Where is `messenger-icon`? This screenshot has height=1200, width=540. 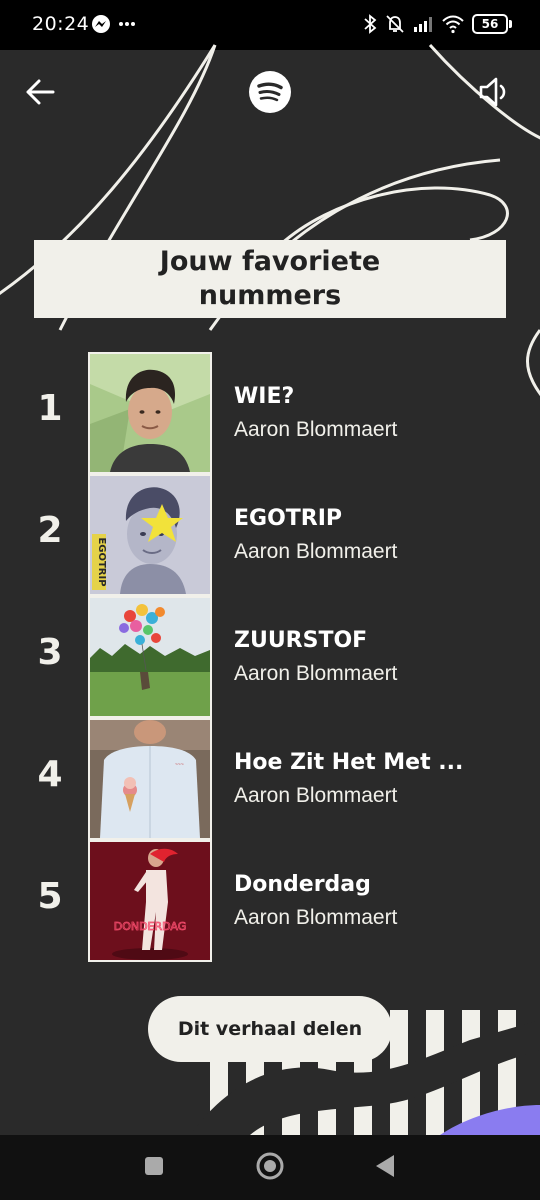
messenger-icon is located at coordinates (101, 24).